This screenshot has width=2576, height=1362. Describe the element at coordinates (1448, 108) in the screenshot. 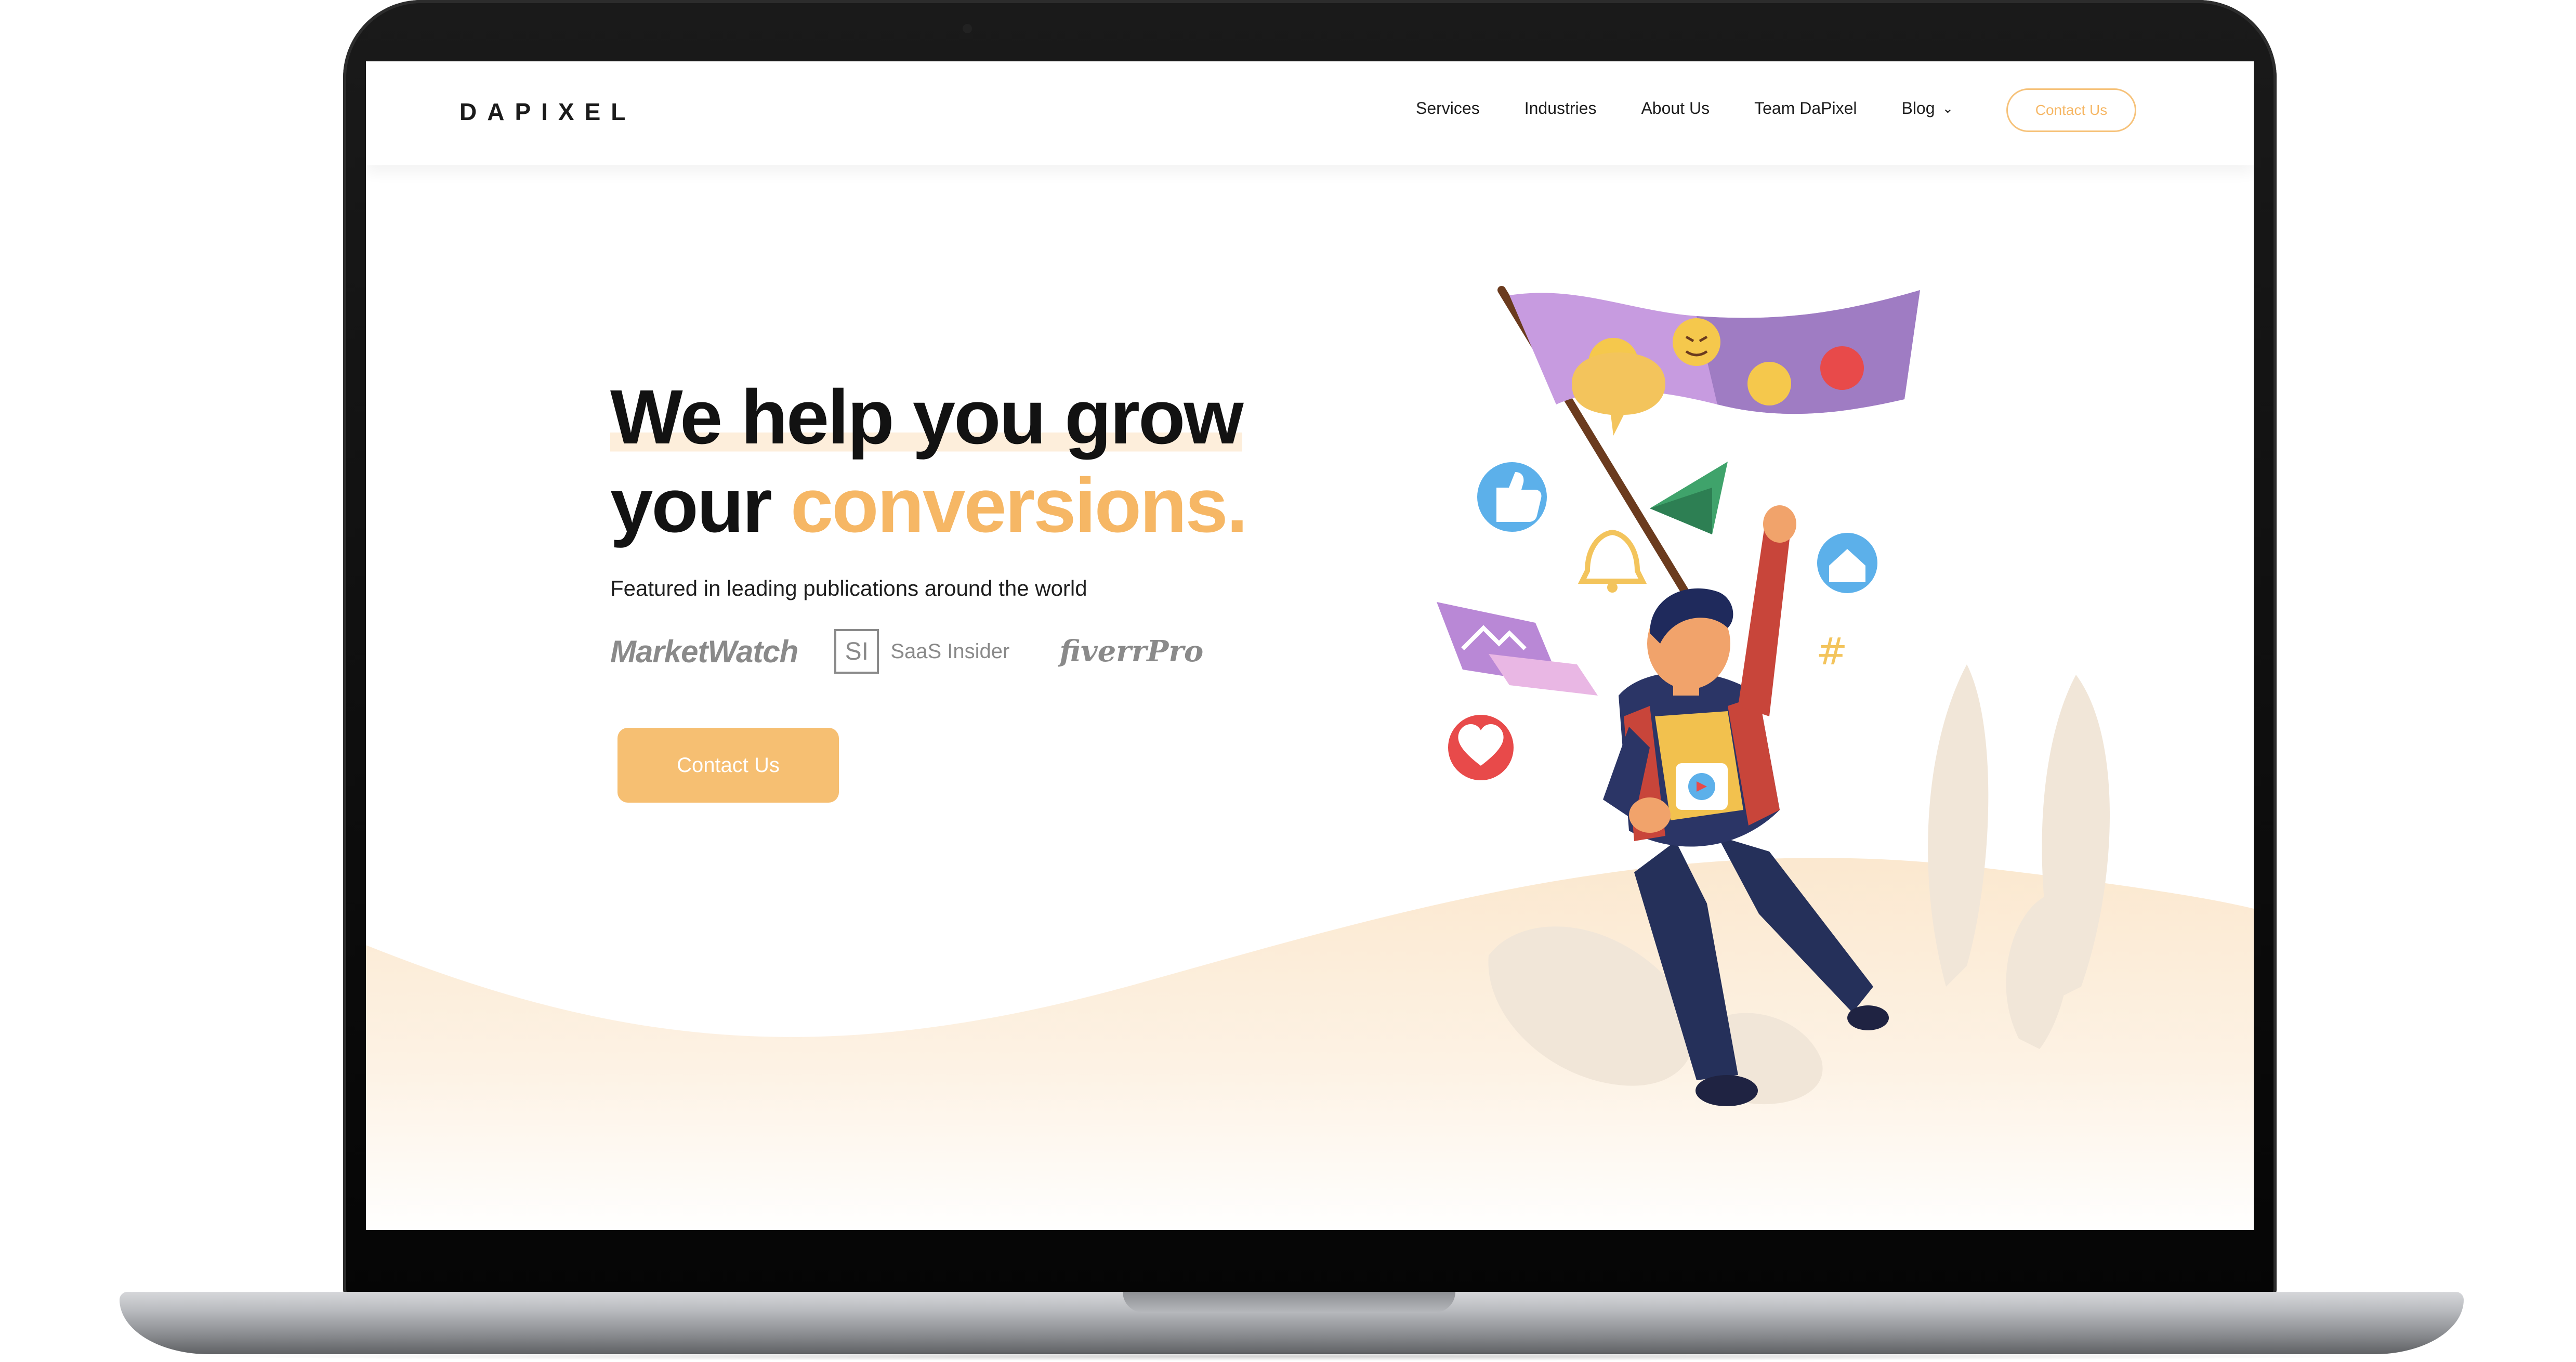

I see `nav-services: Services` at that location.